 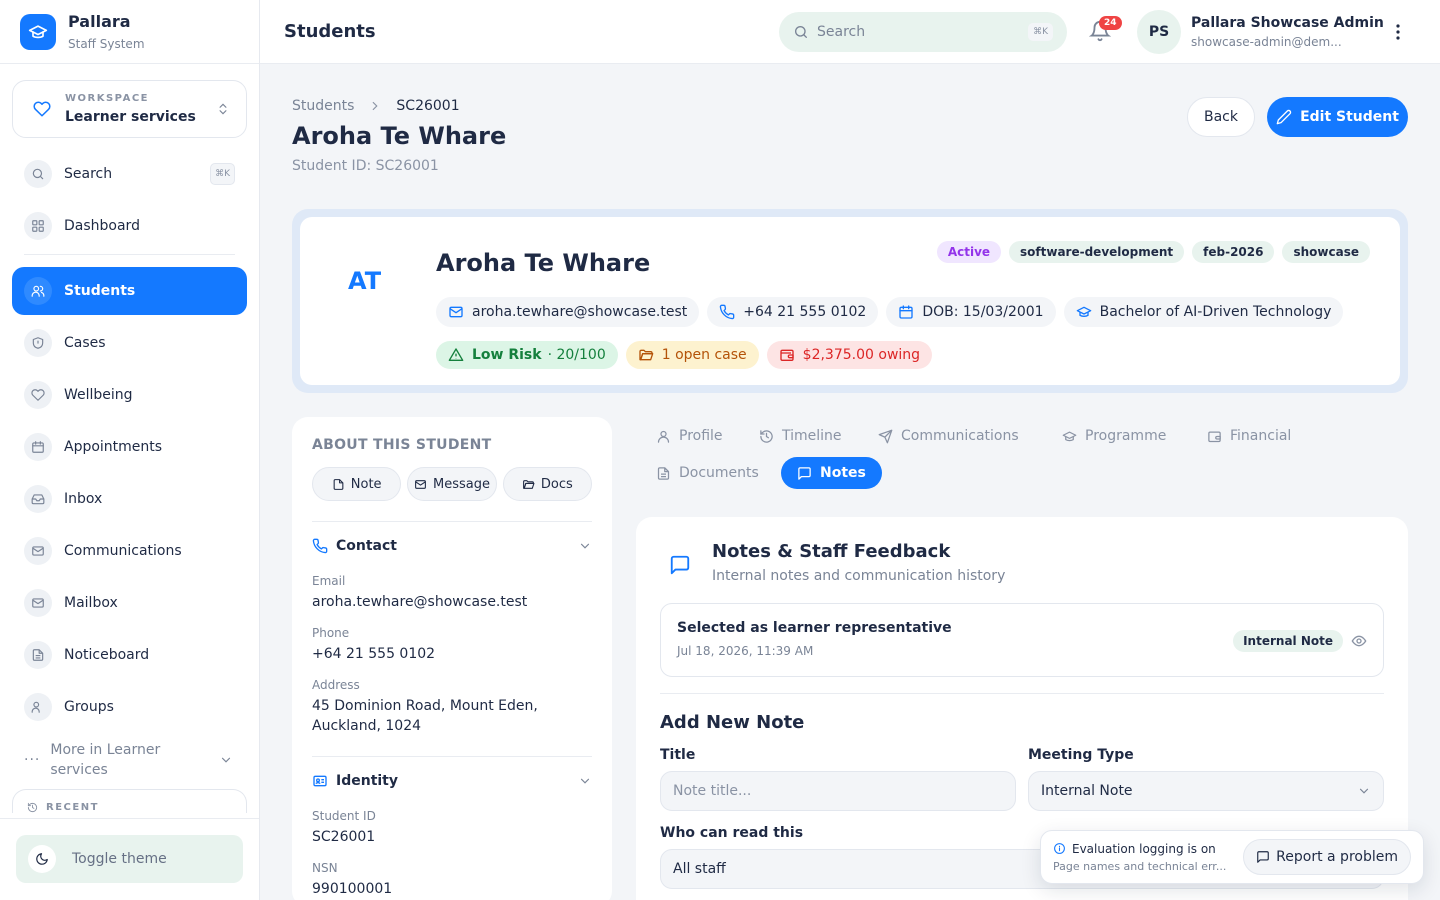 I want to click on add-note-button: Note, so click(x=357, y=484).